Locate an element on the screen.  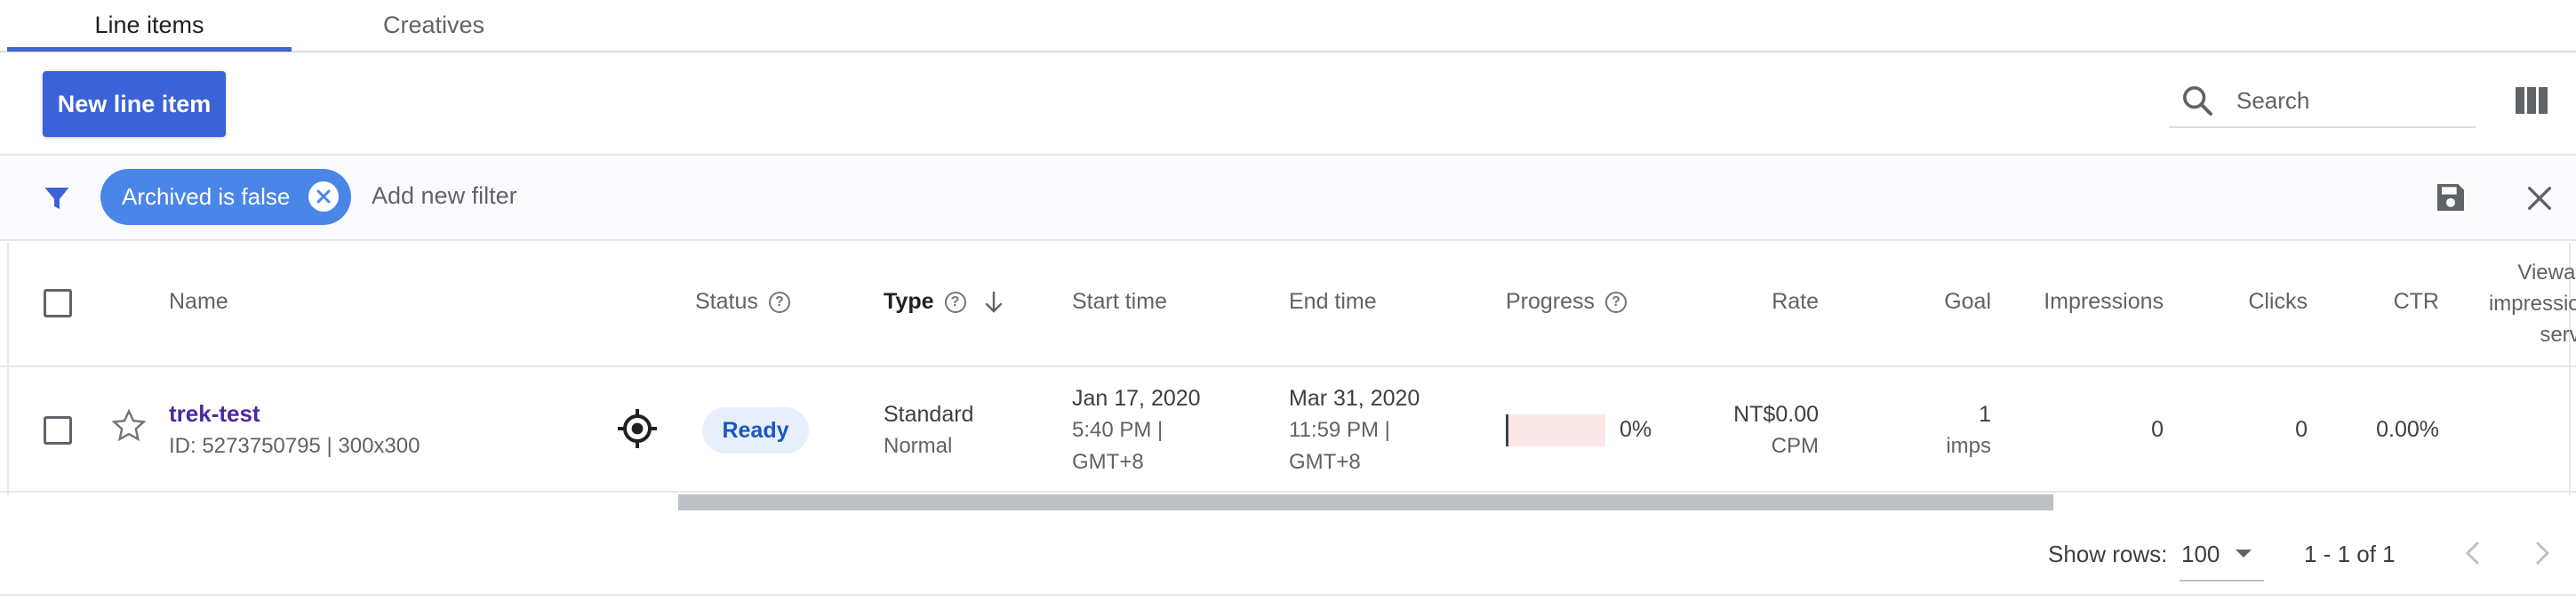
search-input is located at coordinates (2346, 100).